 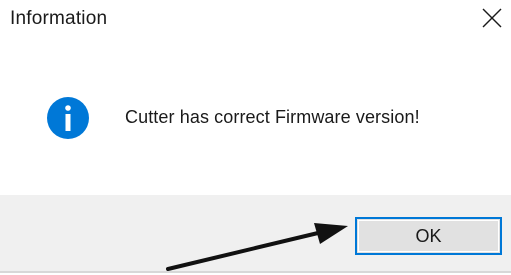 I want to click on close-icon, so click(x=492, y=18).